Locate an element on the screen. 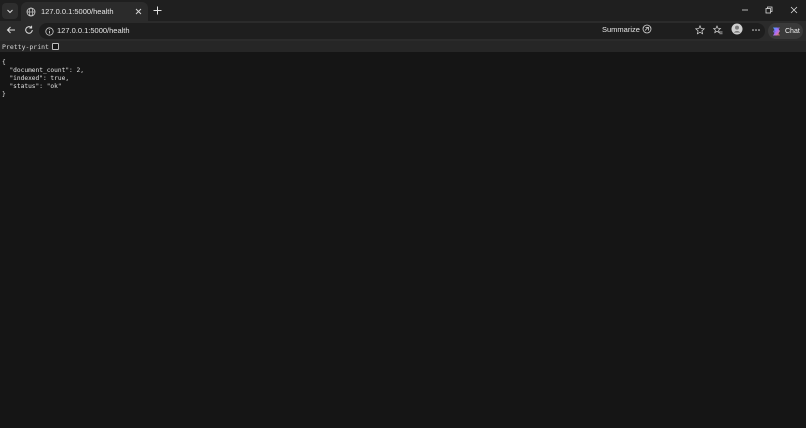 Image resolution: width=806 pixels, height=428 pixels. globe-icon is located at coordinates (31, 12).